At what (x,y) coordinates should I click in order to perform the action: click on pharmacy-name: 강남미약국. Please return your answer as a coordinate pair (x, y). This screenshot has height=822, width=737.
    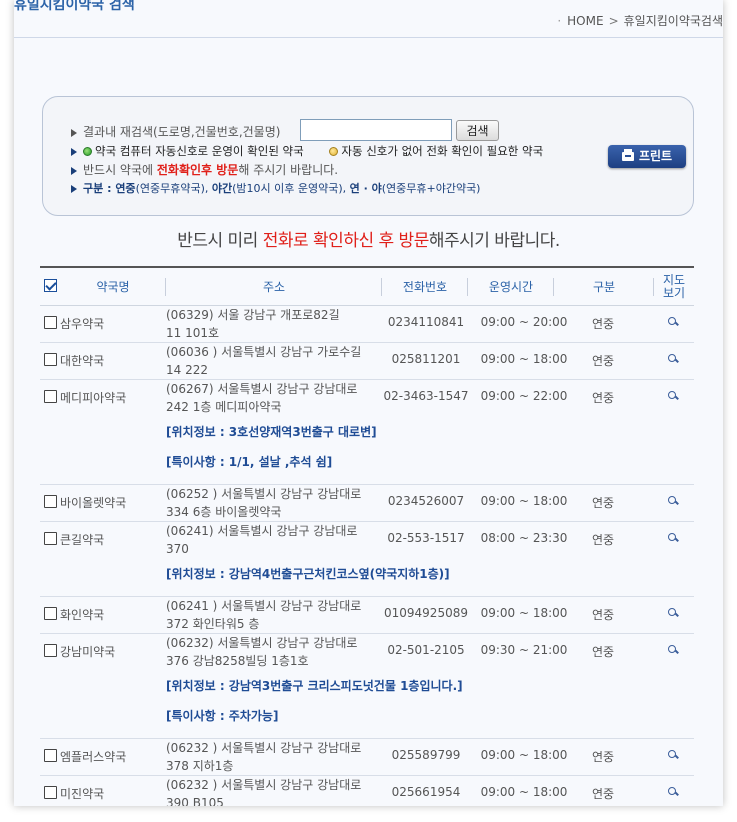
    Looking at the image, I should click on (87, 651).